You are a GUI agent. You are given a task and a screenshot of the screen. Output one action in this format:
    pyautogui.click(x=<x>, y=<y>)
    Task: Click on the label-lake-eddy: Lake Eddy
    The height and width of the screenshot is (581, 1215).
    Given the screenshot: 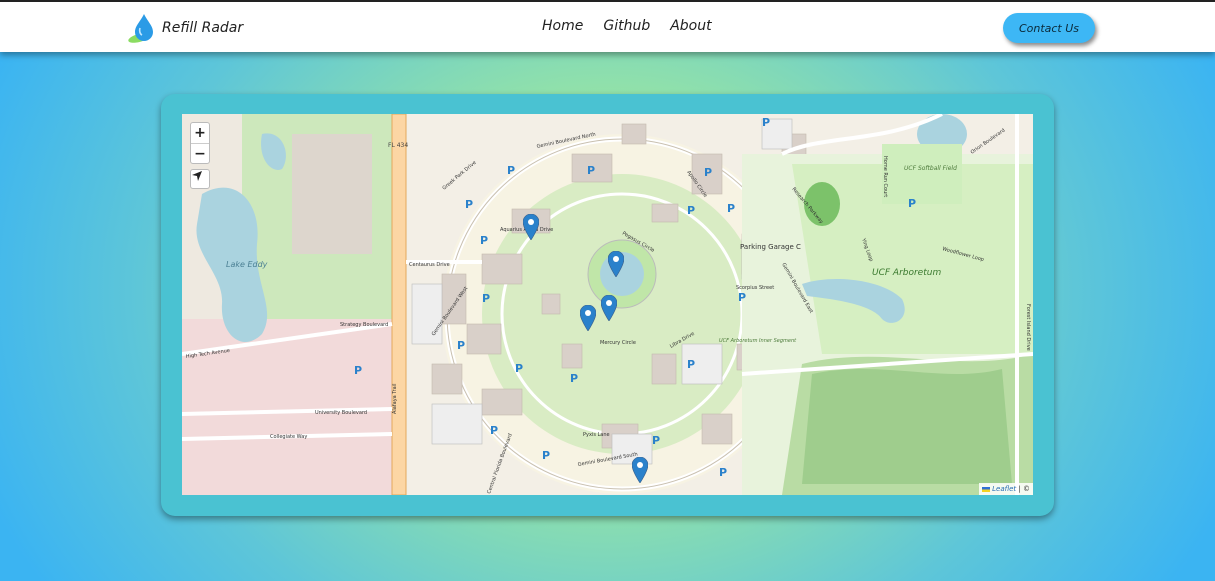 What is the action you would take?
    pyautogui.click(x=247, y=264)
    